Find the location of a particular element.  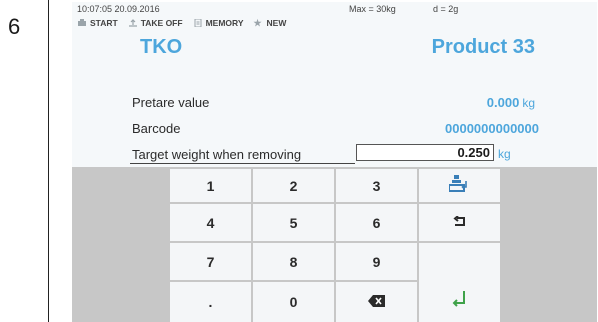

toolbar-new-label: NEW is located at coordinates (276, 23).